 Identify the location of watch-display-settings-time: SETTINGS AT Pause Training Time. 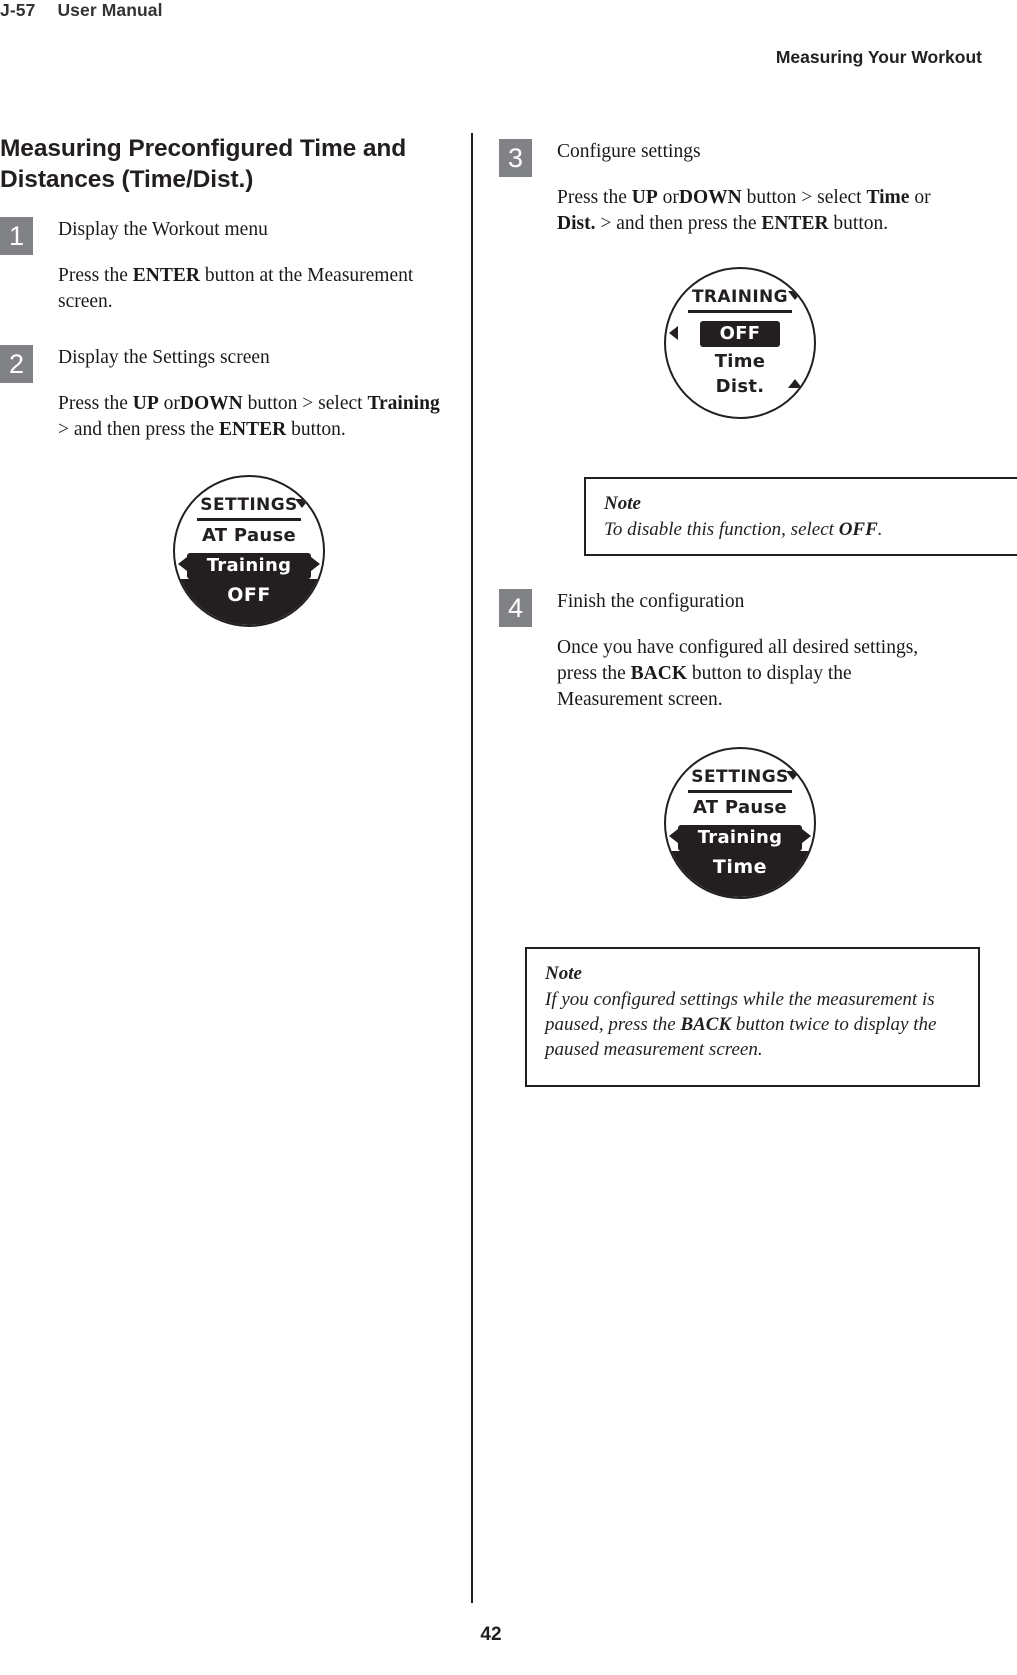
(740, 823).